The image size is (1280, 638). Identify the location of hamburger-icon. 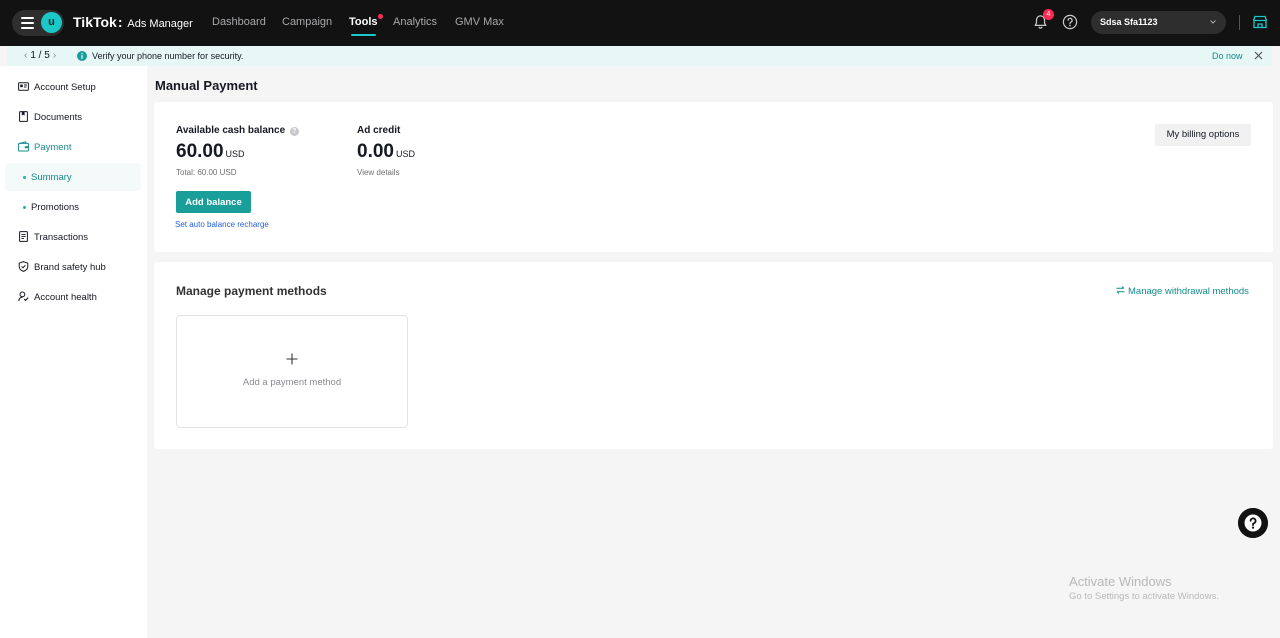
(27, 23).